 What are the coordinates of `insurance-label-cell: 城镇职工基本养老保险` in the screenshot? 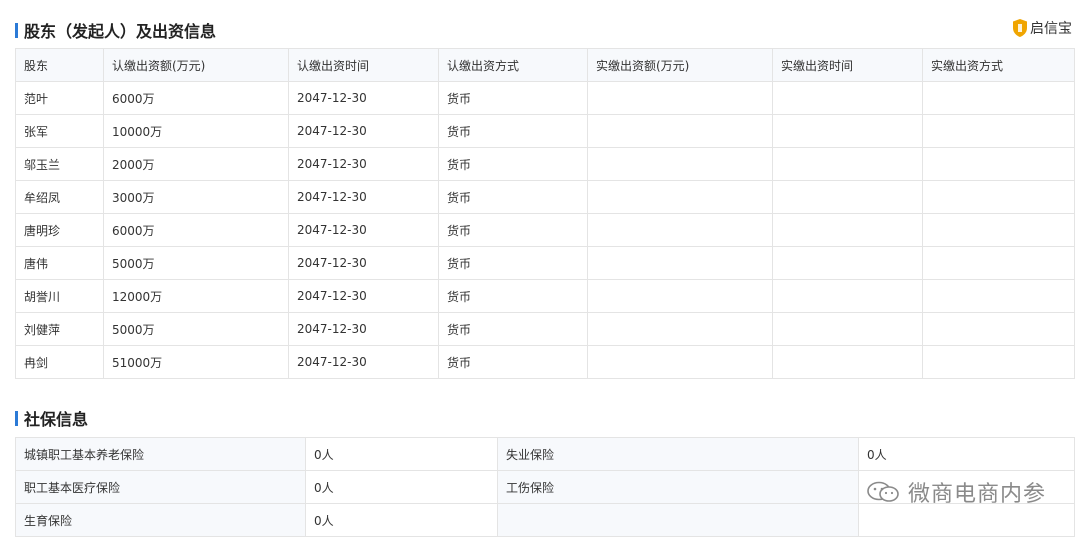 It's located at (160, 454).